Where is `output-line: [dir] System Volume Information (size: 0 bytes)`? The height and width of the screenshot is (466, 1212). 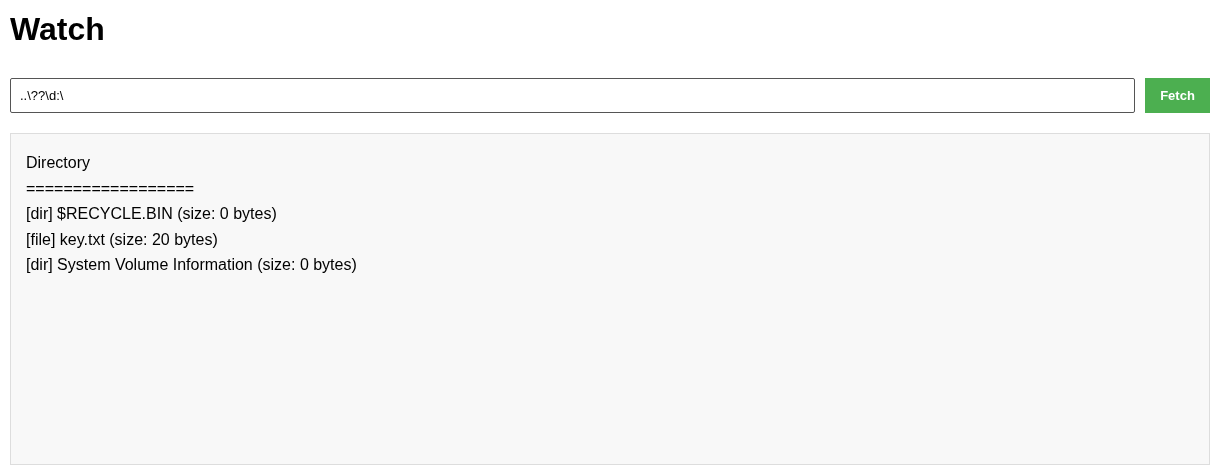
output-line: [dir] System Volume Information (size: 0 bytes) is located at coordinates (191, 265).